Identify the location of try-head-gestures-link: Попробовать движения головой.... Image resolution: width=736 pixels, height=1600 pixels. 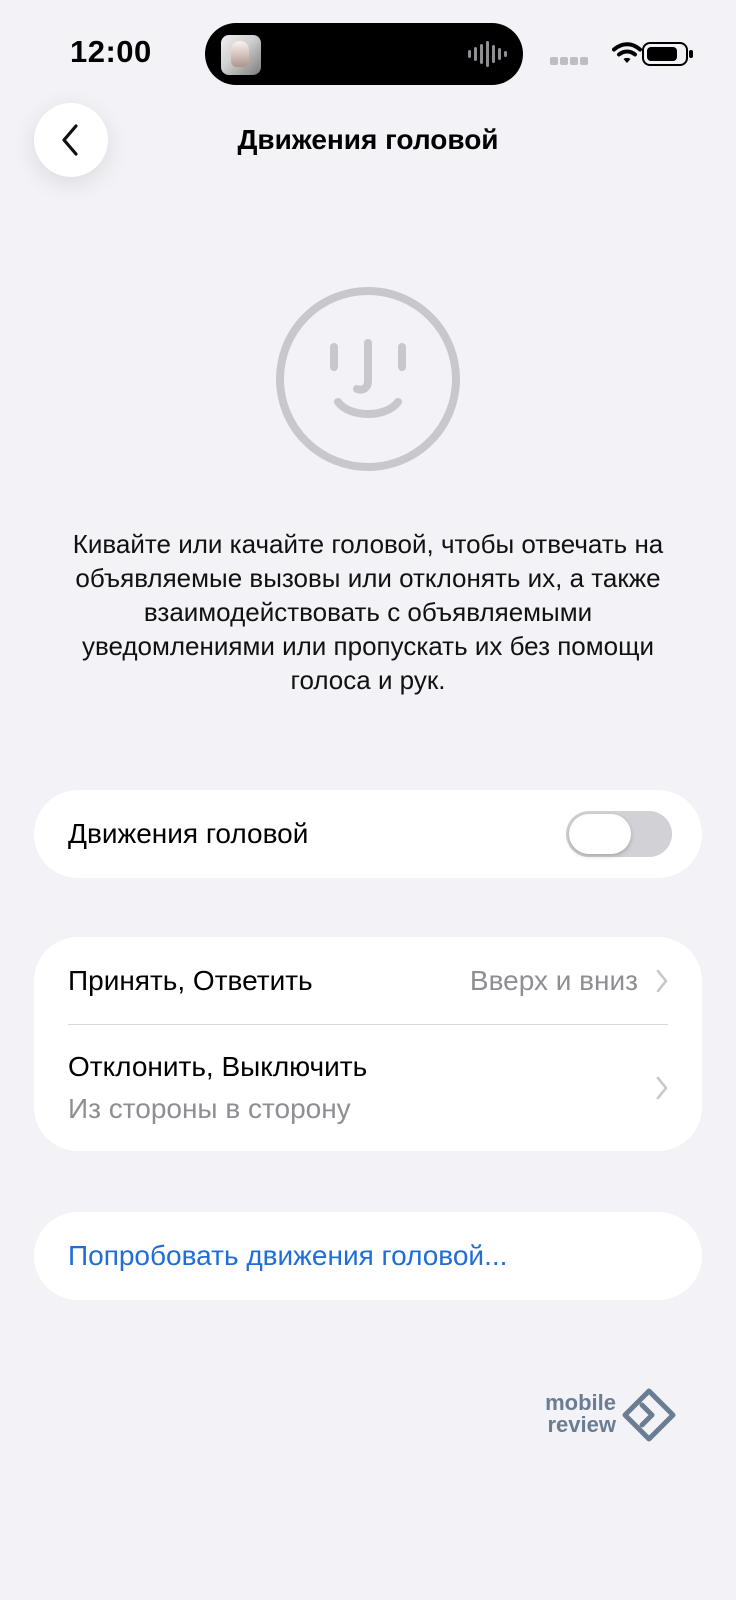
(287, 1256).